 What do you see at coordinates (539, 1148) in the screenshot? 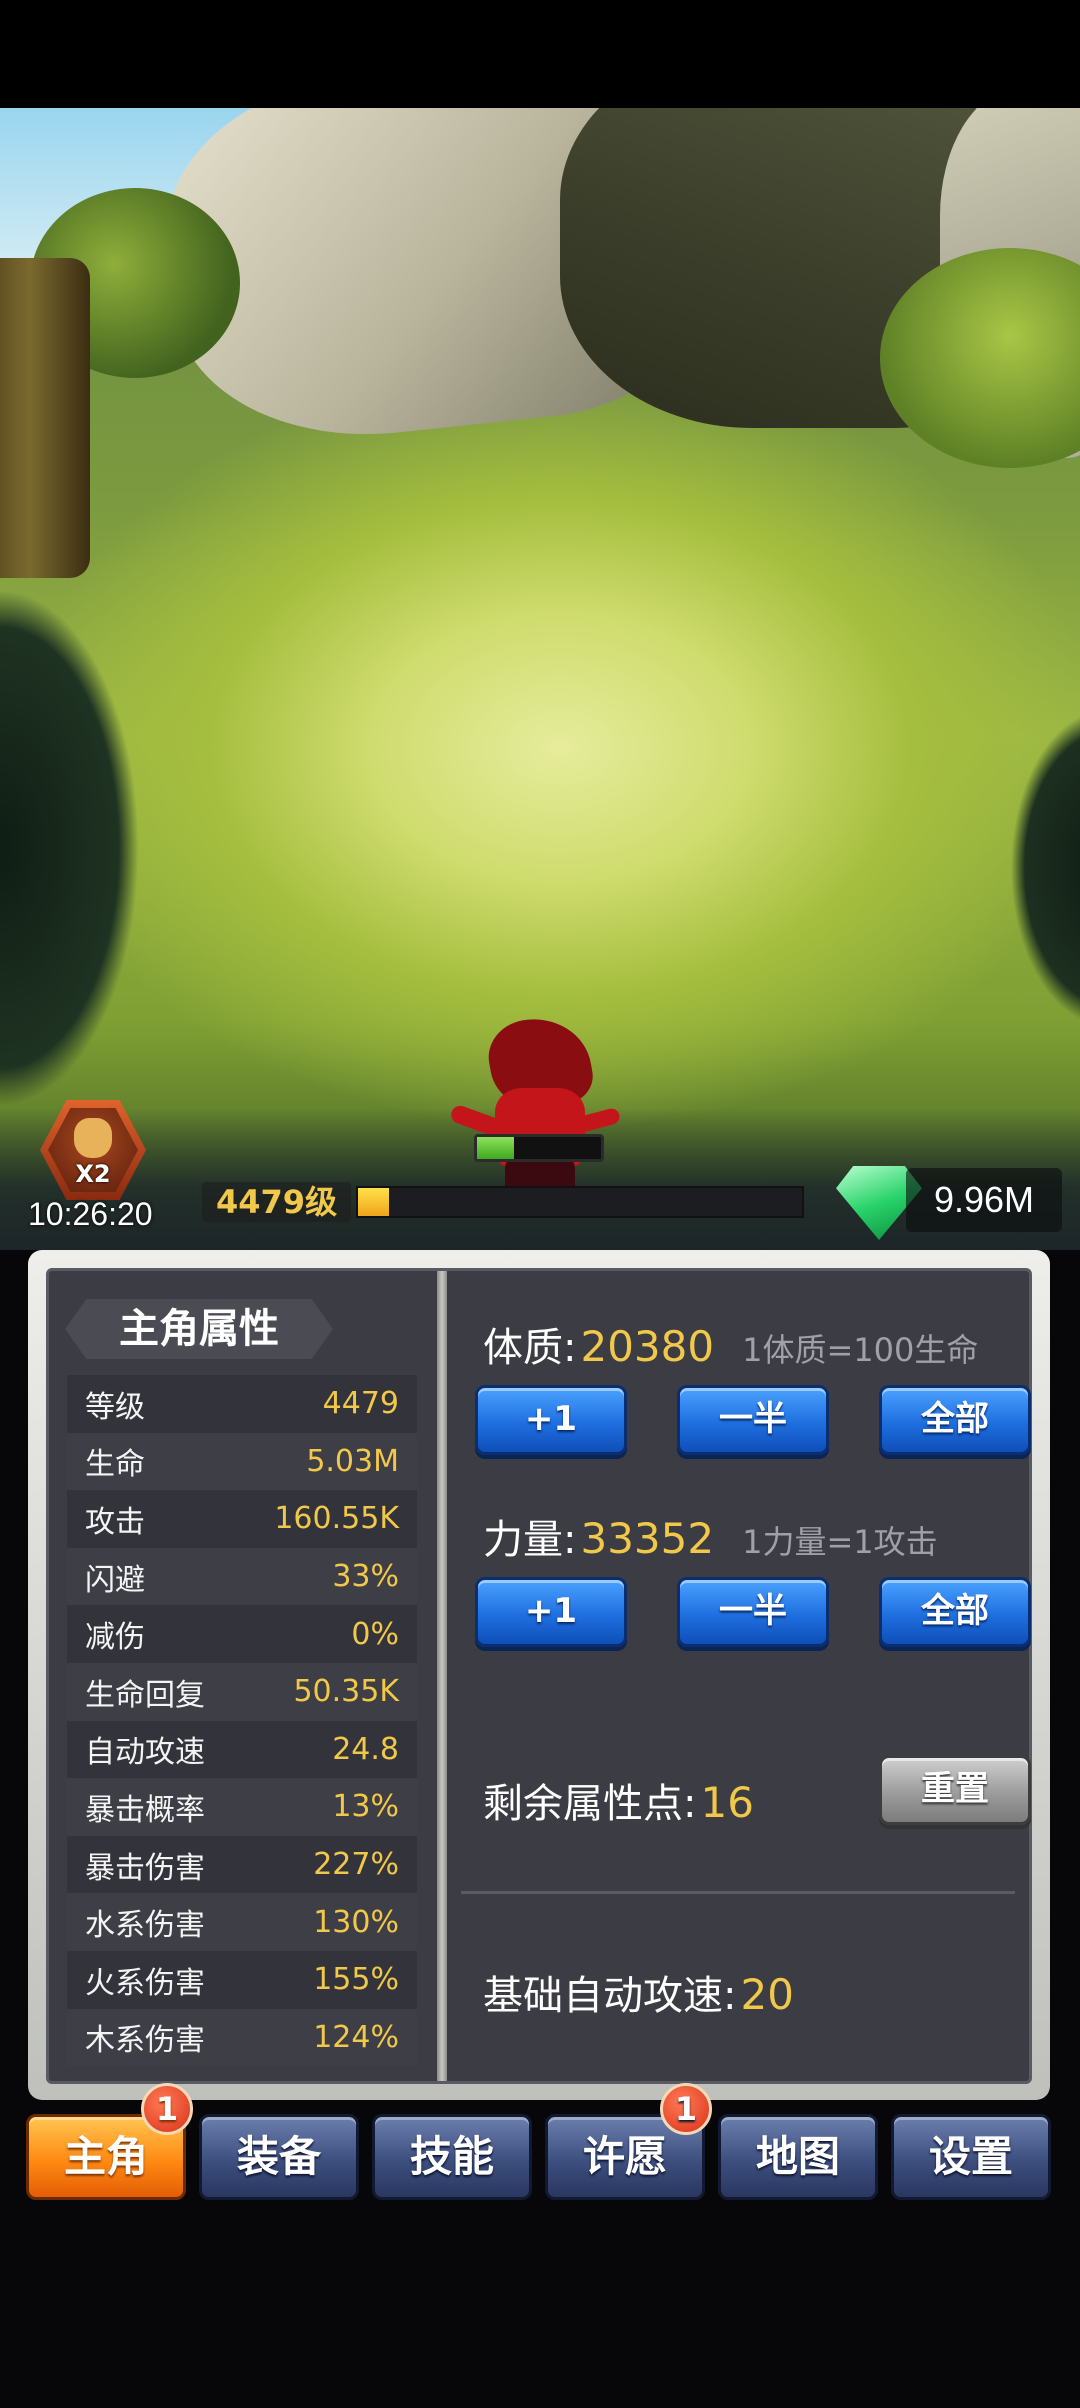
I see `hero-health-bar` at bounding box center [539, 1148].